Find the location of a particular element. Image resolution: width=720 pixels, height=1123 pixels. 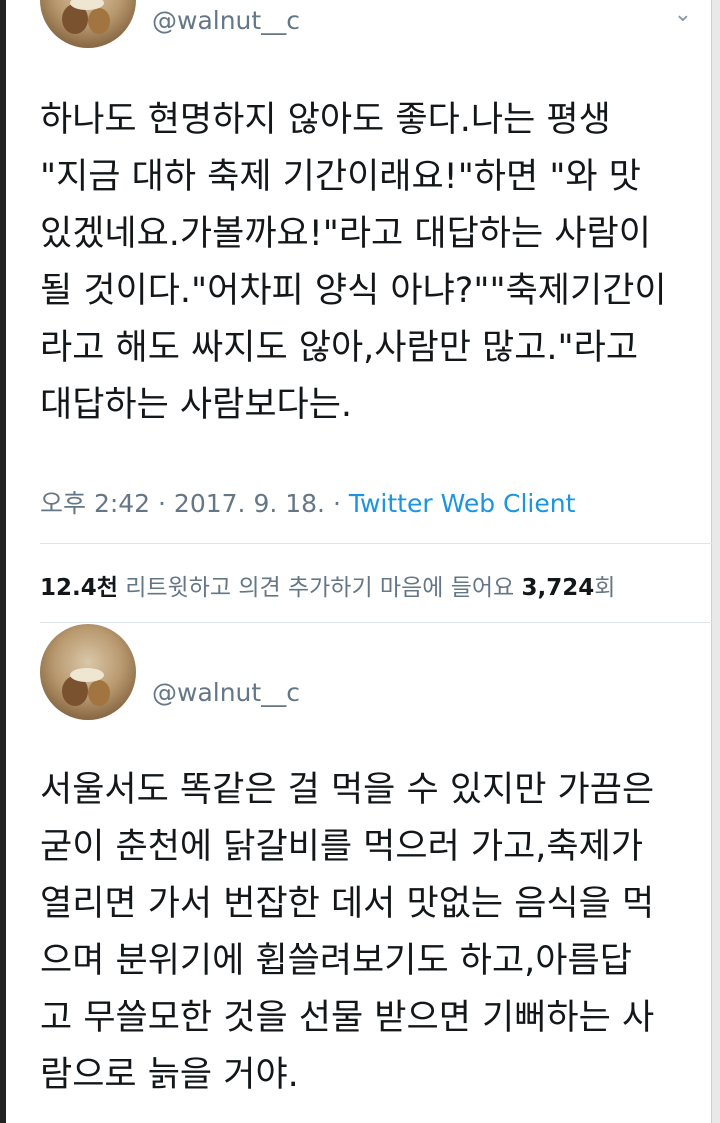

scrollbar is located at coordinates (715, 561).